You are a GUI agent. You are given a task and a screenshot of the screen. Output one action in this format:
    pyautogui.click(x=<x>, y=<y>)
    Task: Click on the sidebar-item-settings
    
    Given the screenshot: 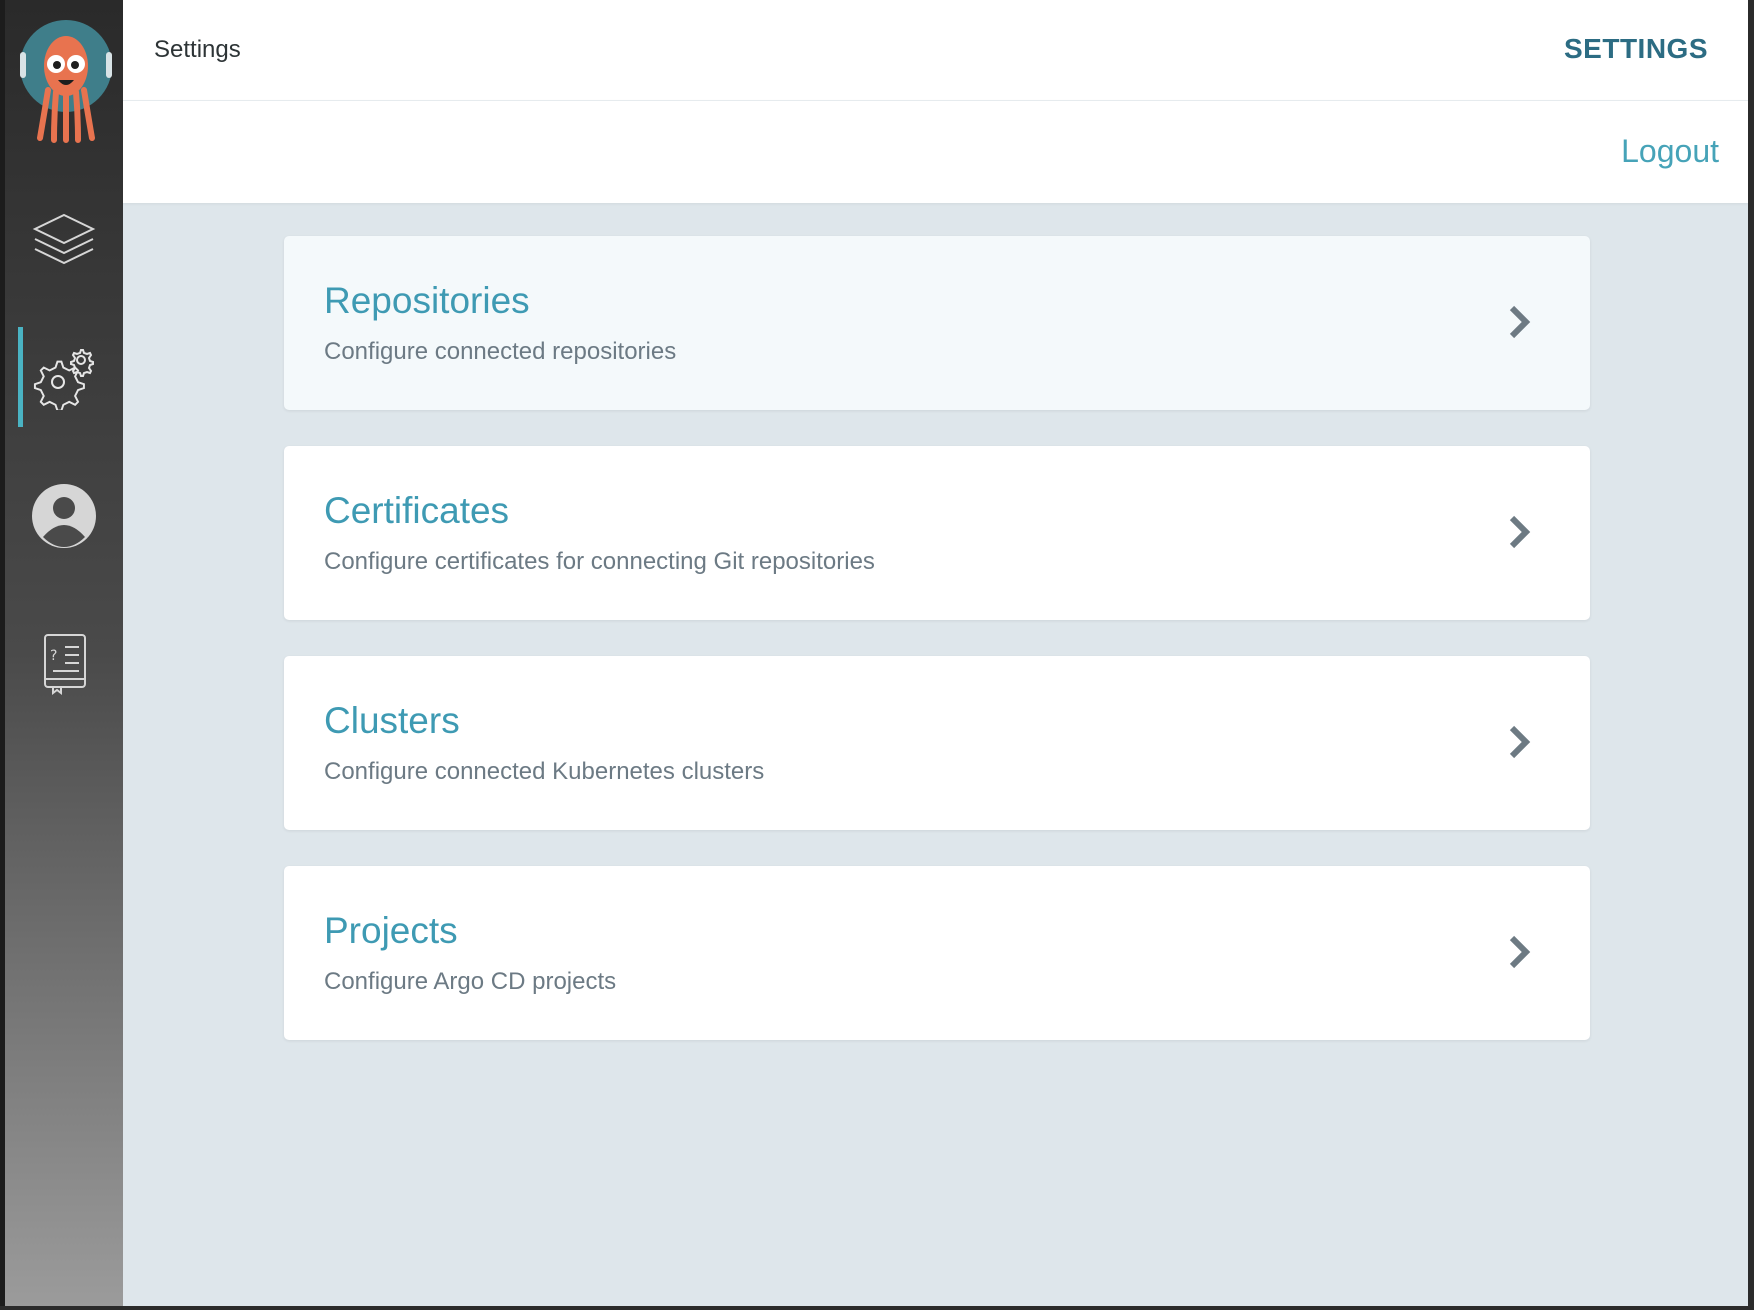 What is the action you would take?
    pyautogui.click(x=64, y=377)
    